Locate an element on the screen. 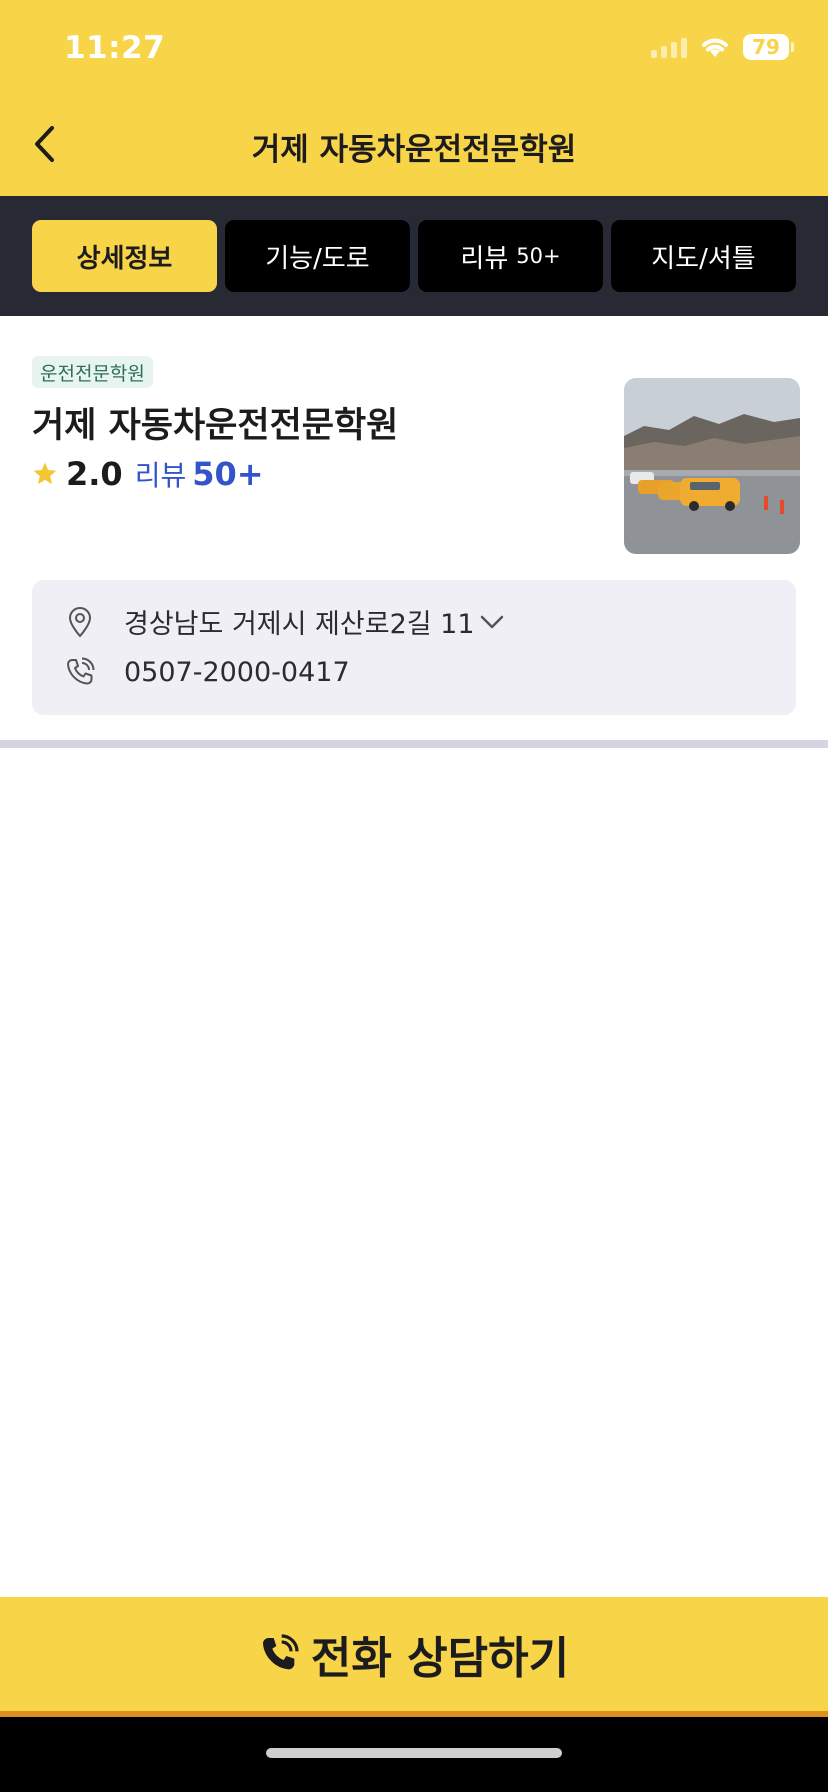 This screenshot has width=828, height=1792. place-photo is located at coordinates (712, 466).